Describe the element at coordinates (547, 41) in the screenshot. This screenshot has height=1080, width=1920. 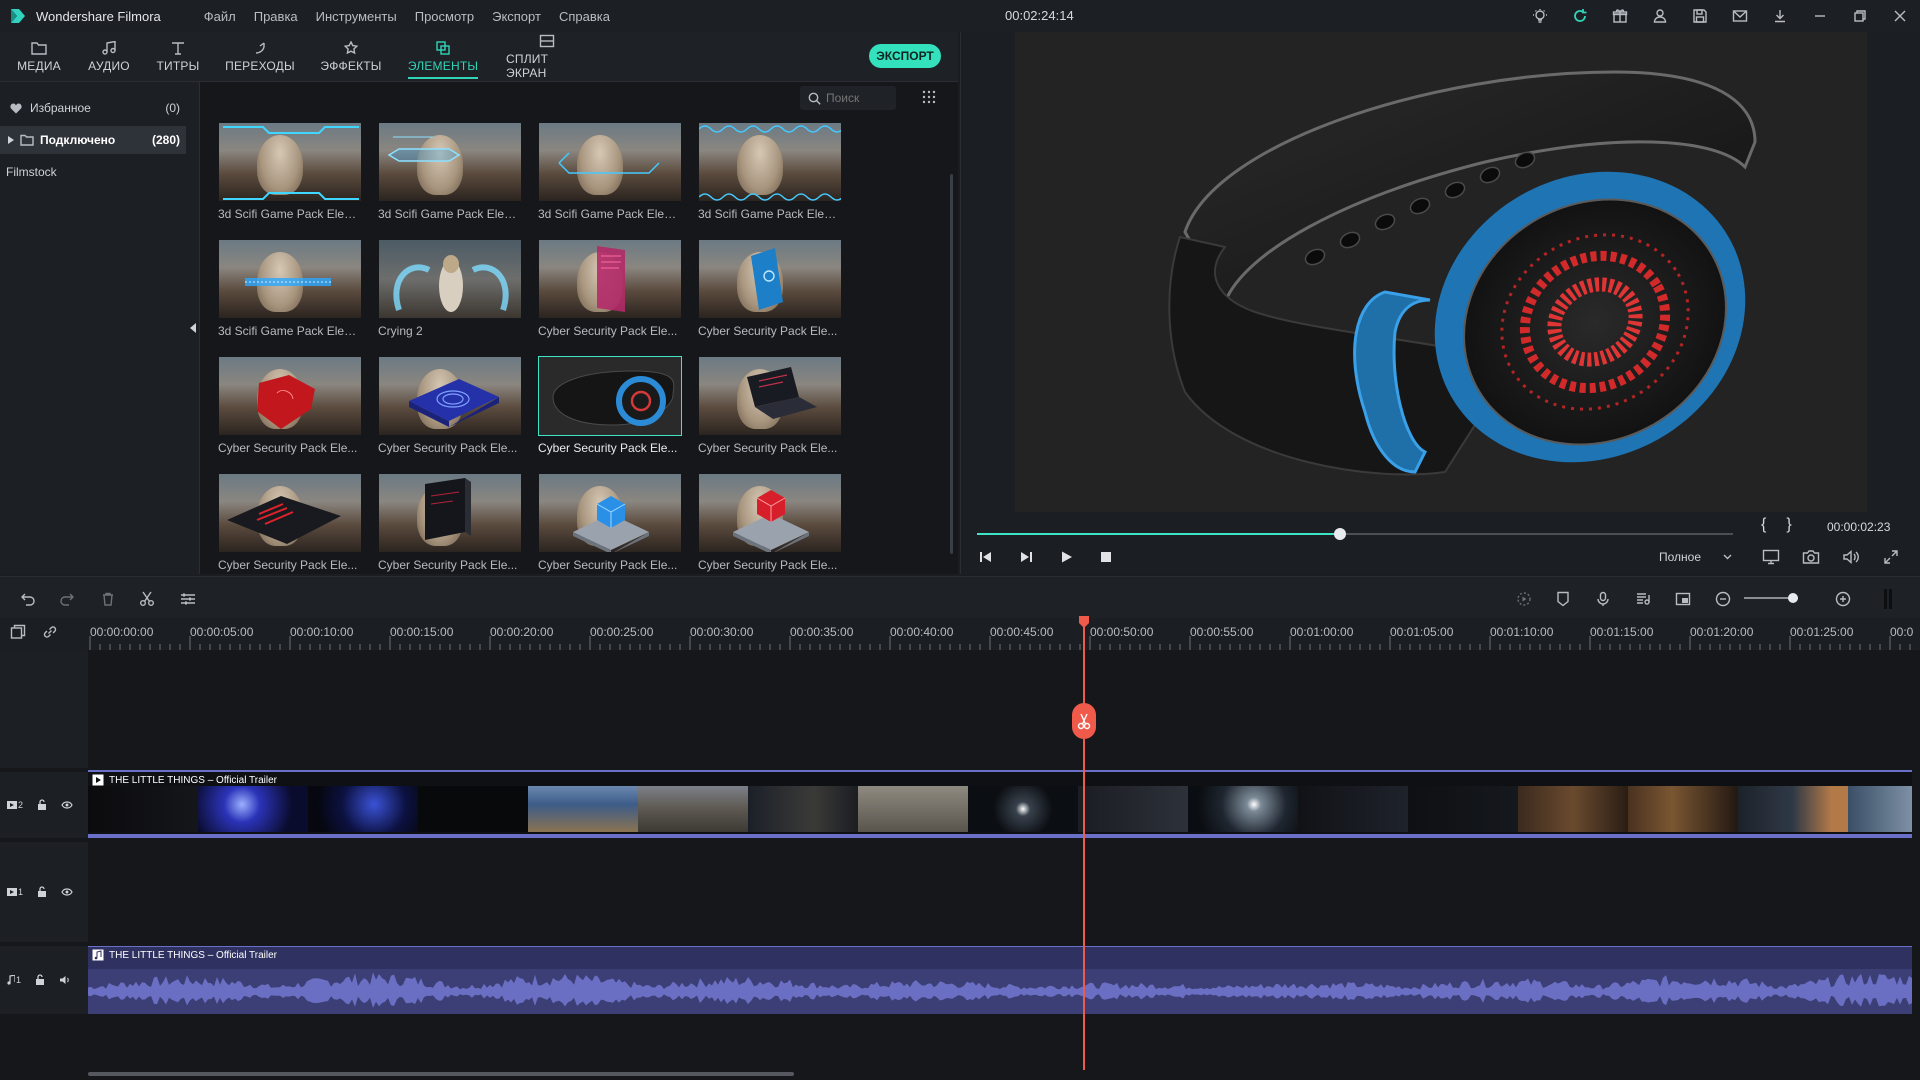
I see `split-screen-icon` at that location.